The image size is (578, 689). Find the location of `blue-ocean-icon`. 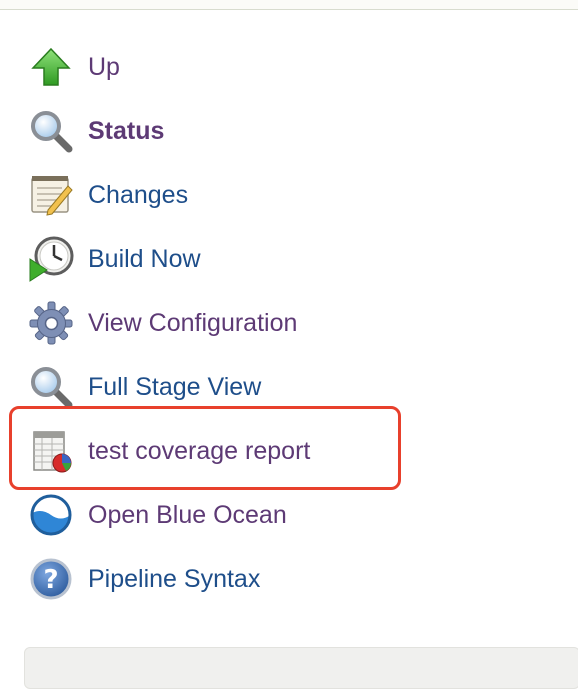

blue-ocean-icon is located at coordinates (51, 515).